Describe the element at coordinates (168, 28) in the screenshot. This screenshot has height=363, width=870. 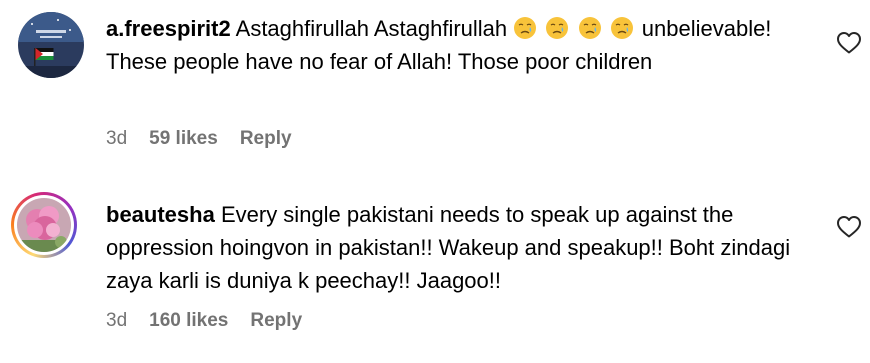
I see `comment-username: a.freespirit2` at that location.